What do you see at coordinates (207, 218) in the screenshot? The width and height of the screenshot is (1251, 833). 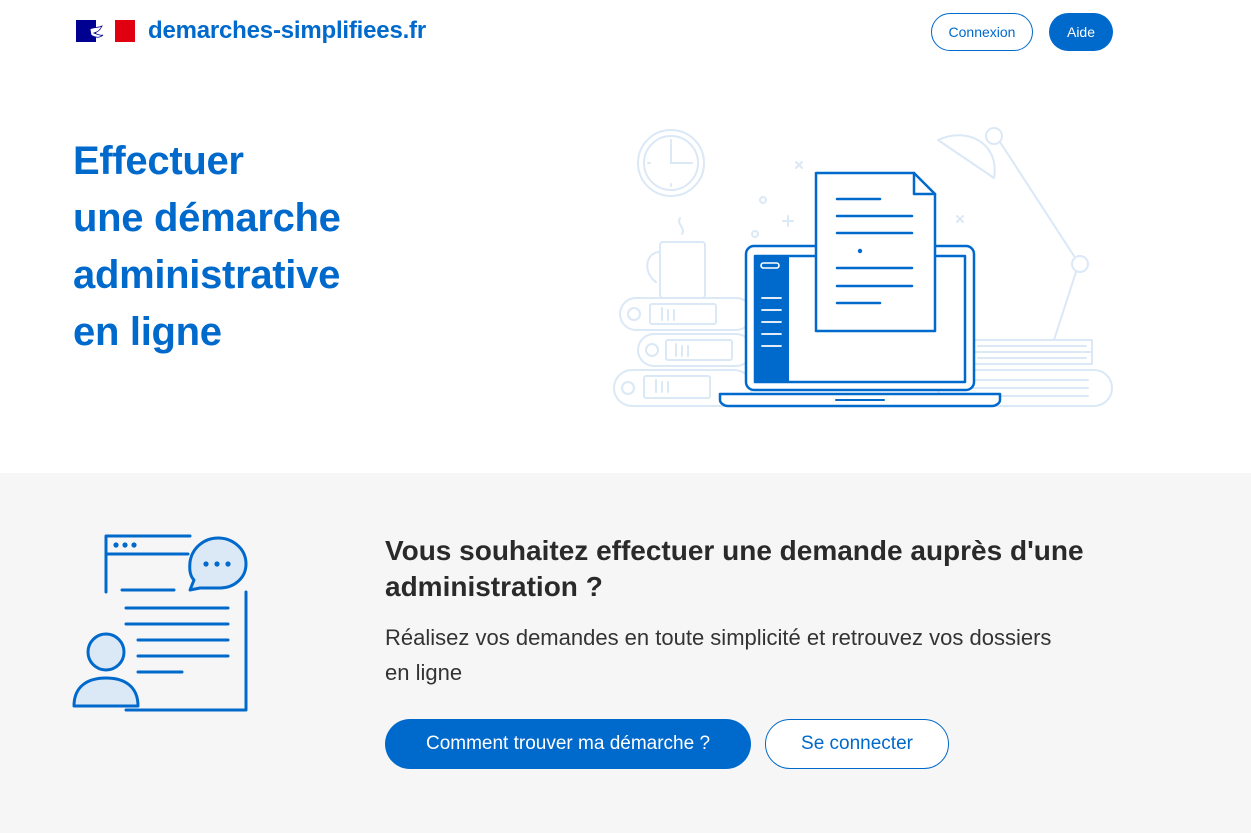 I see `hero-title-line: une démarche` at bounding box center [207, 218].